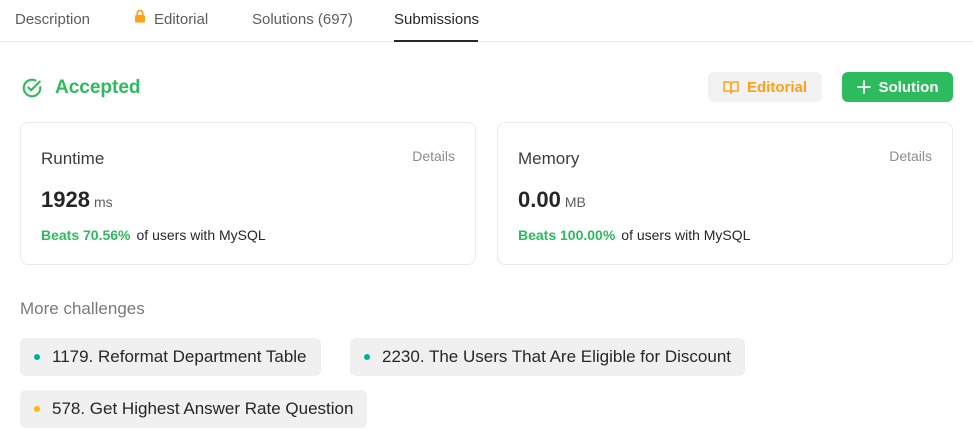 Image resolution: width=973 pixels, height=430 pixels. I want to click on runtime-beats-percent: Beats 70.56%, so click(86, 235).